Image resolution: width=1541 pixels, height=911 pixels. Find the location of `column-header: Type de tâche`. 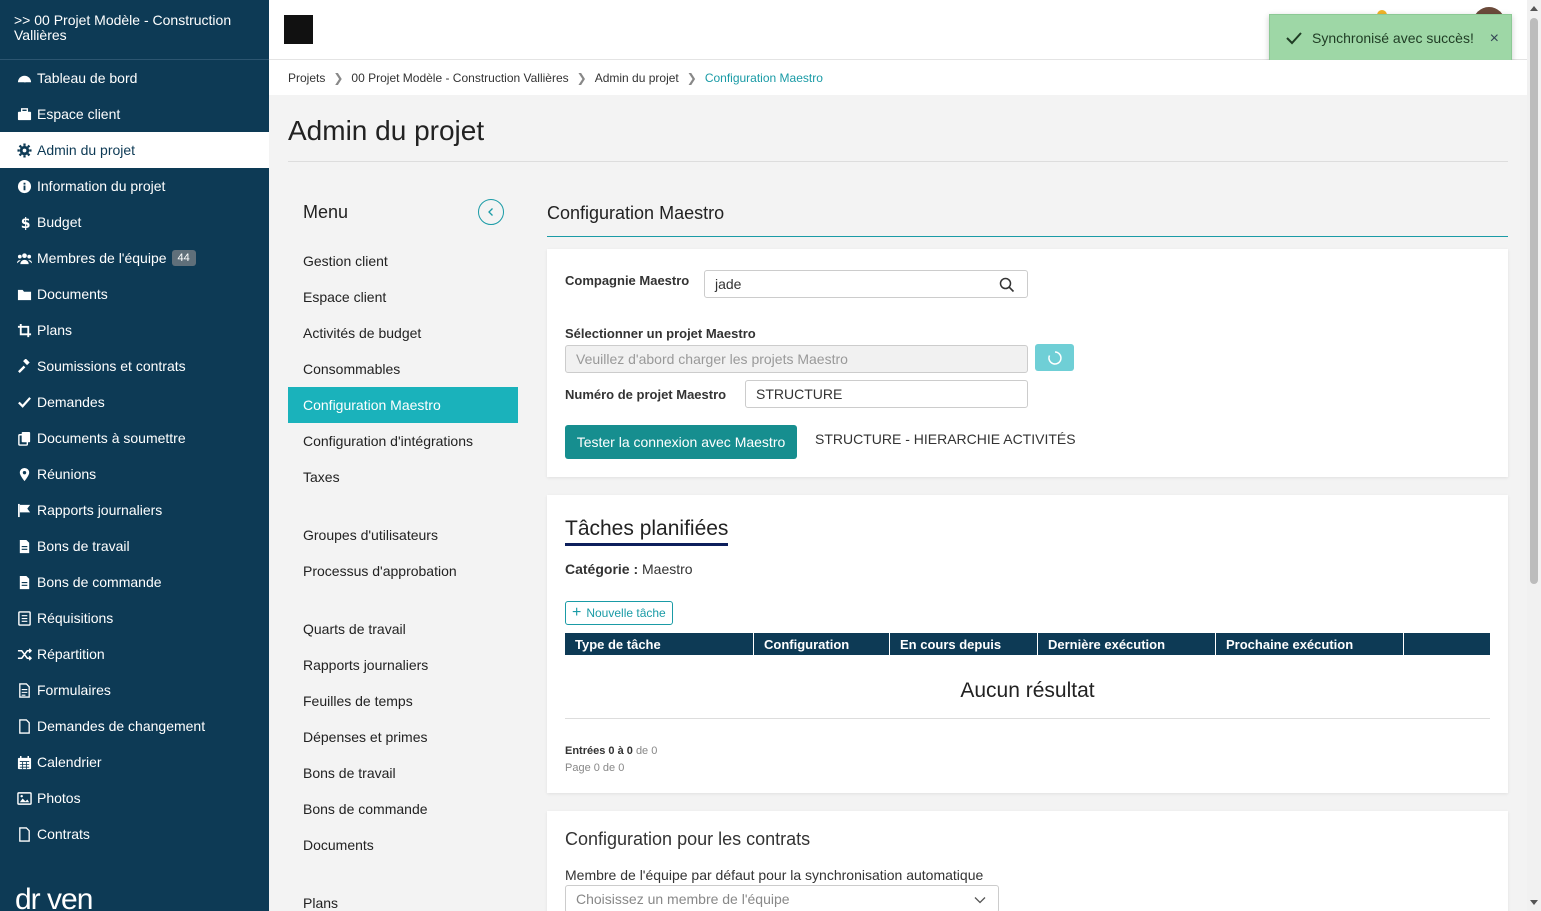

column-header: Type de tâche is located at coordinates (659, 644).